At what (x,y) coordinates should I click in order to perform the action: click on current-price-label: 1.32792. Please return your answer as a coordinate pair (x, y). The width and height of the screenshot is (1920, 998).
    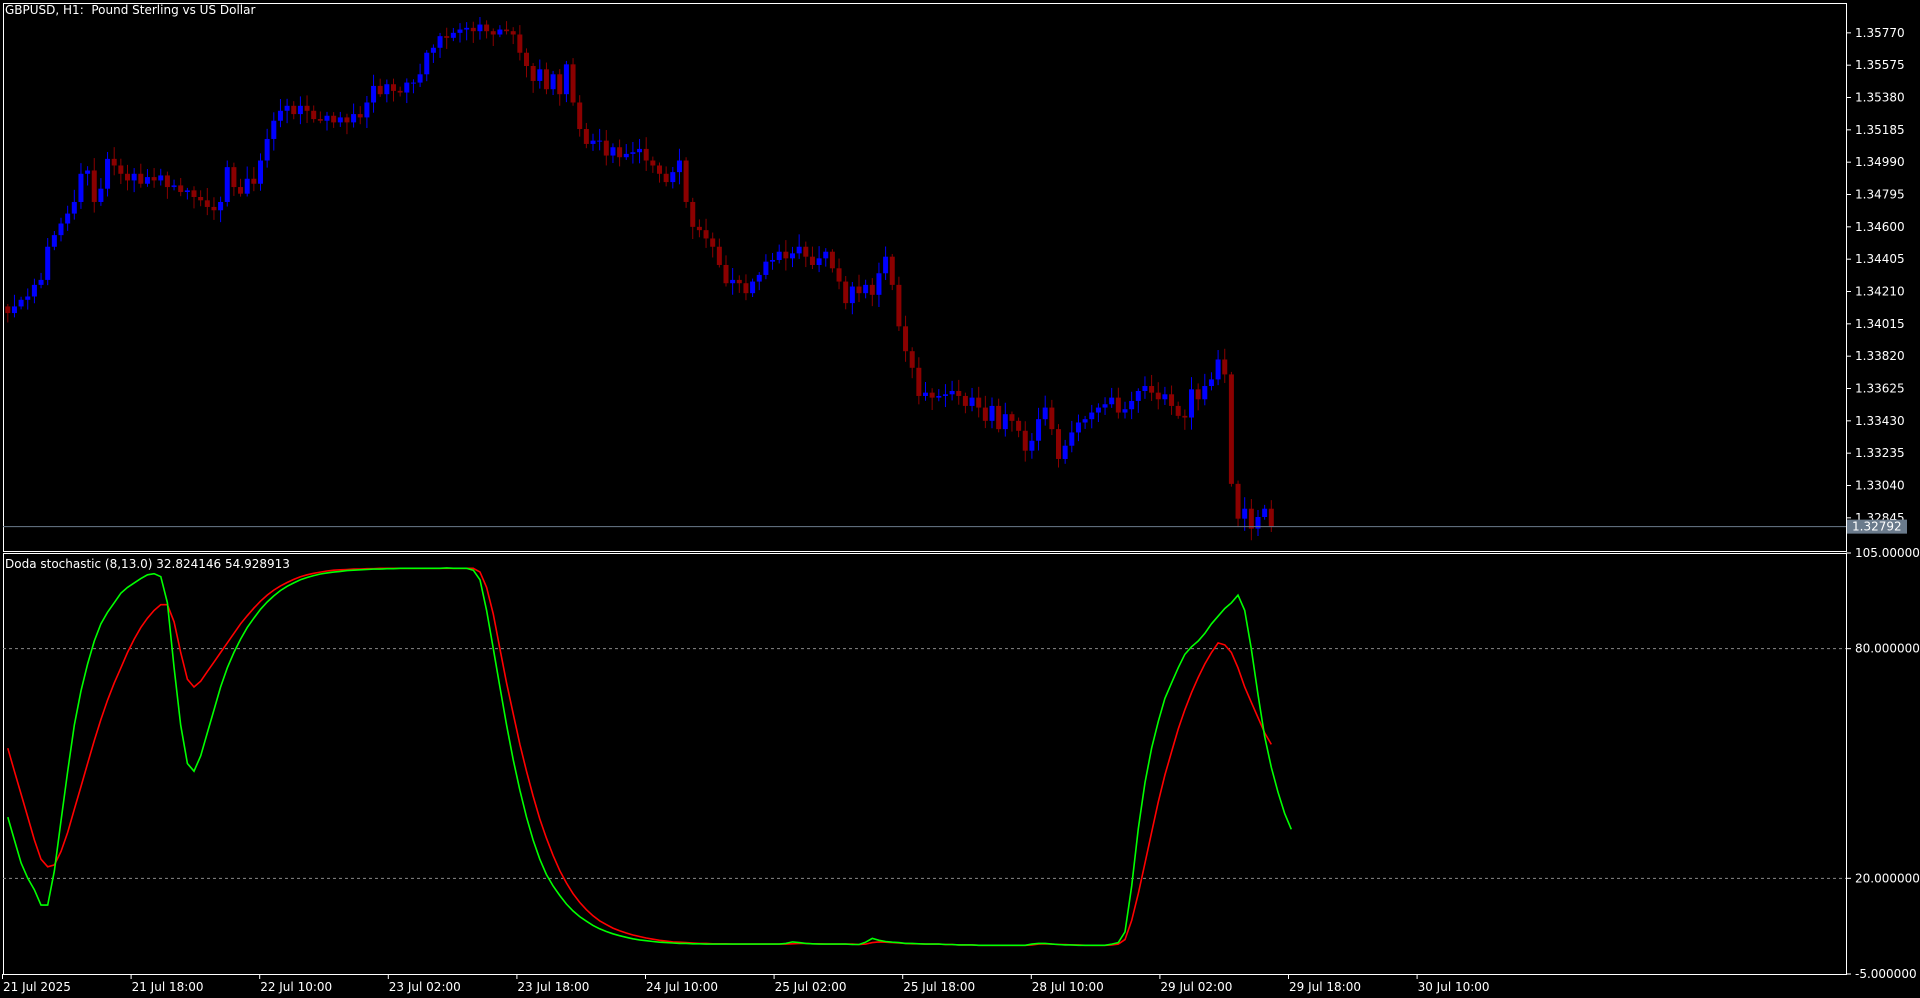
    Looking at the image, I should click on (1877, 527).